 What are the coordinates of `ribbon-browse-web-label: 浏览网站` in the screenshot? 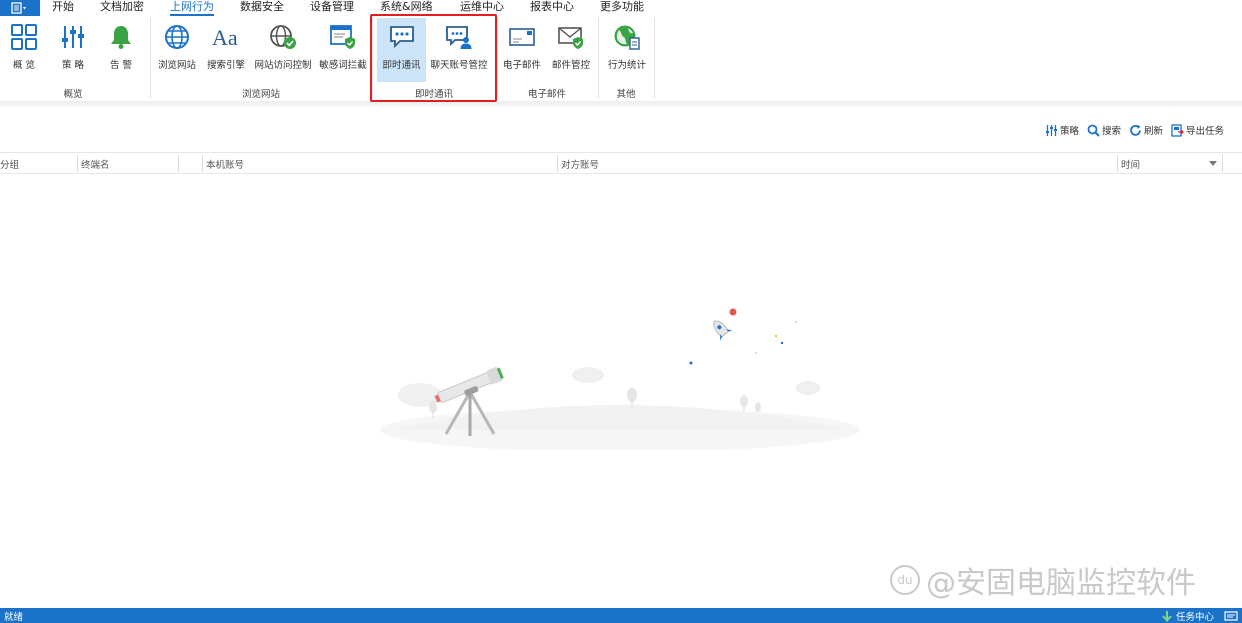 It's located at (176, 65).